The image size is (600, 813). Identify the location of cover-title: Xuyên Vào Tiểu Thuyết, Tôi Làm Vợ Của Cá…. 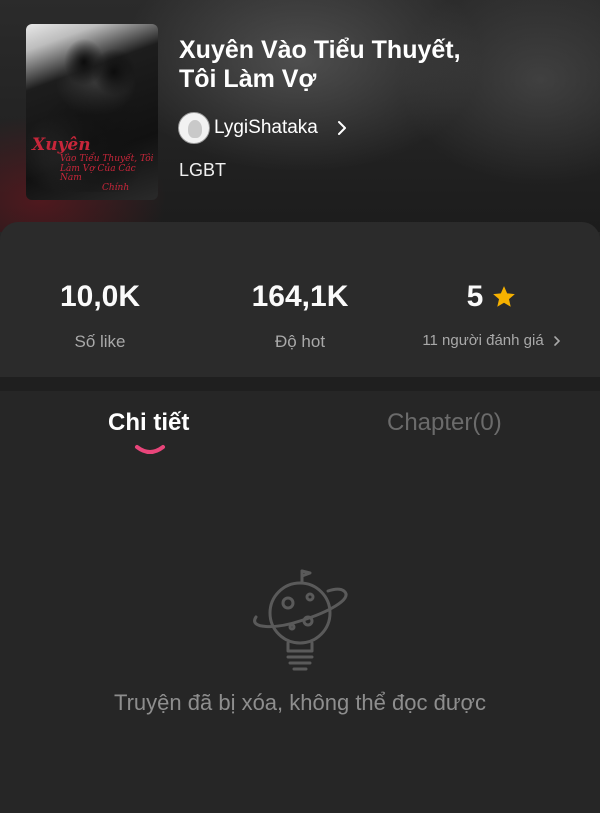
(93, 164).